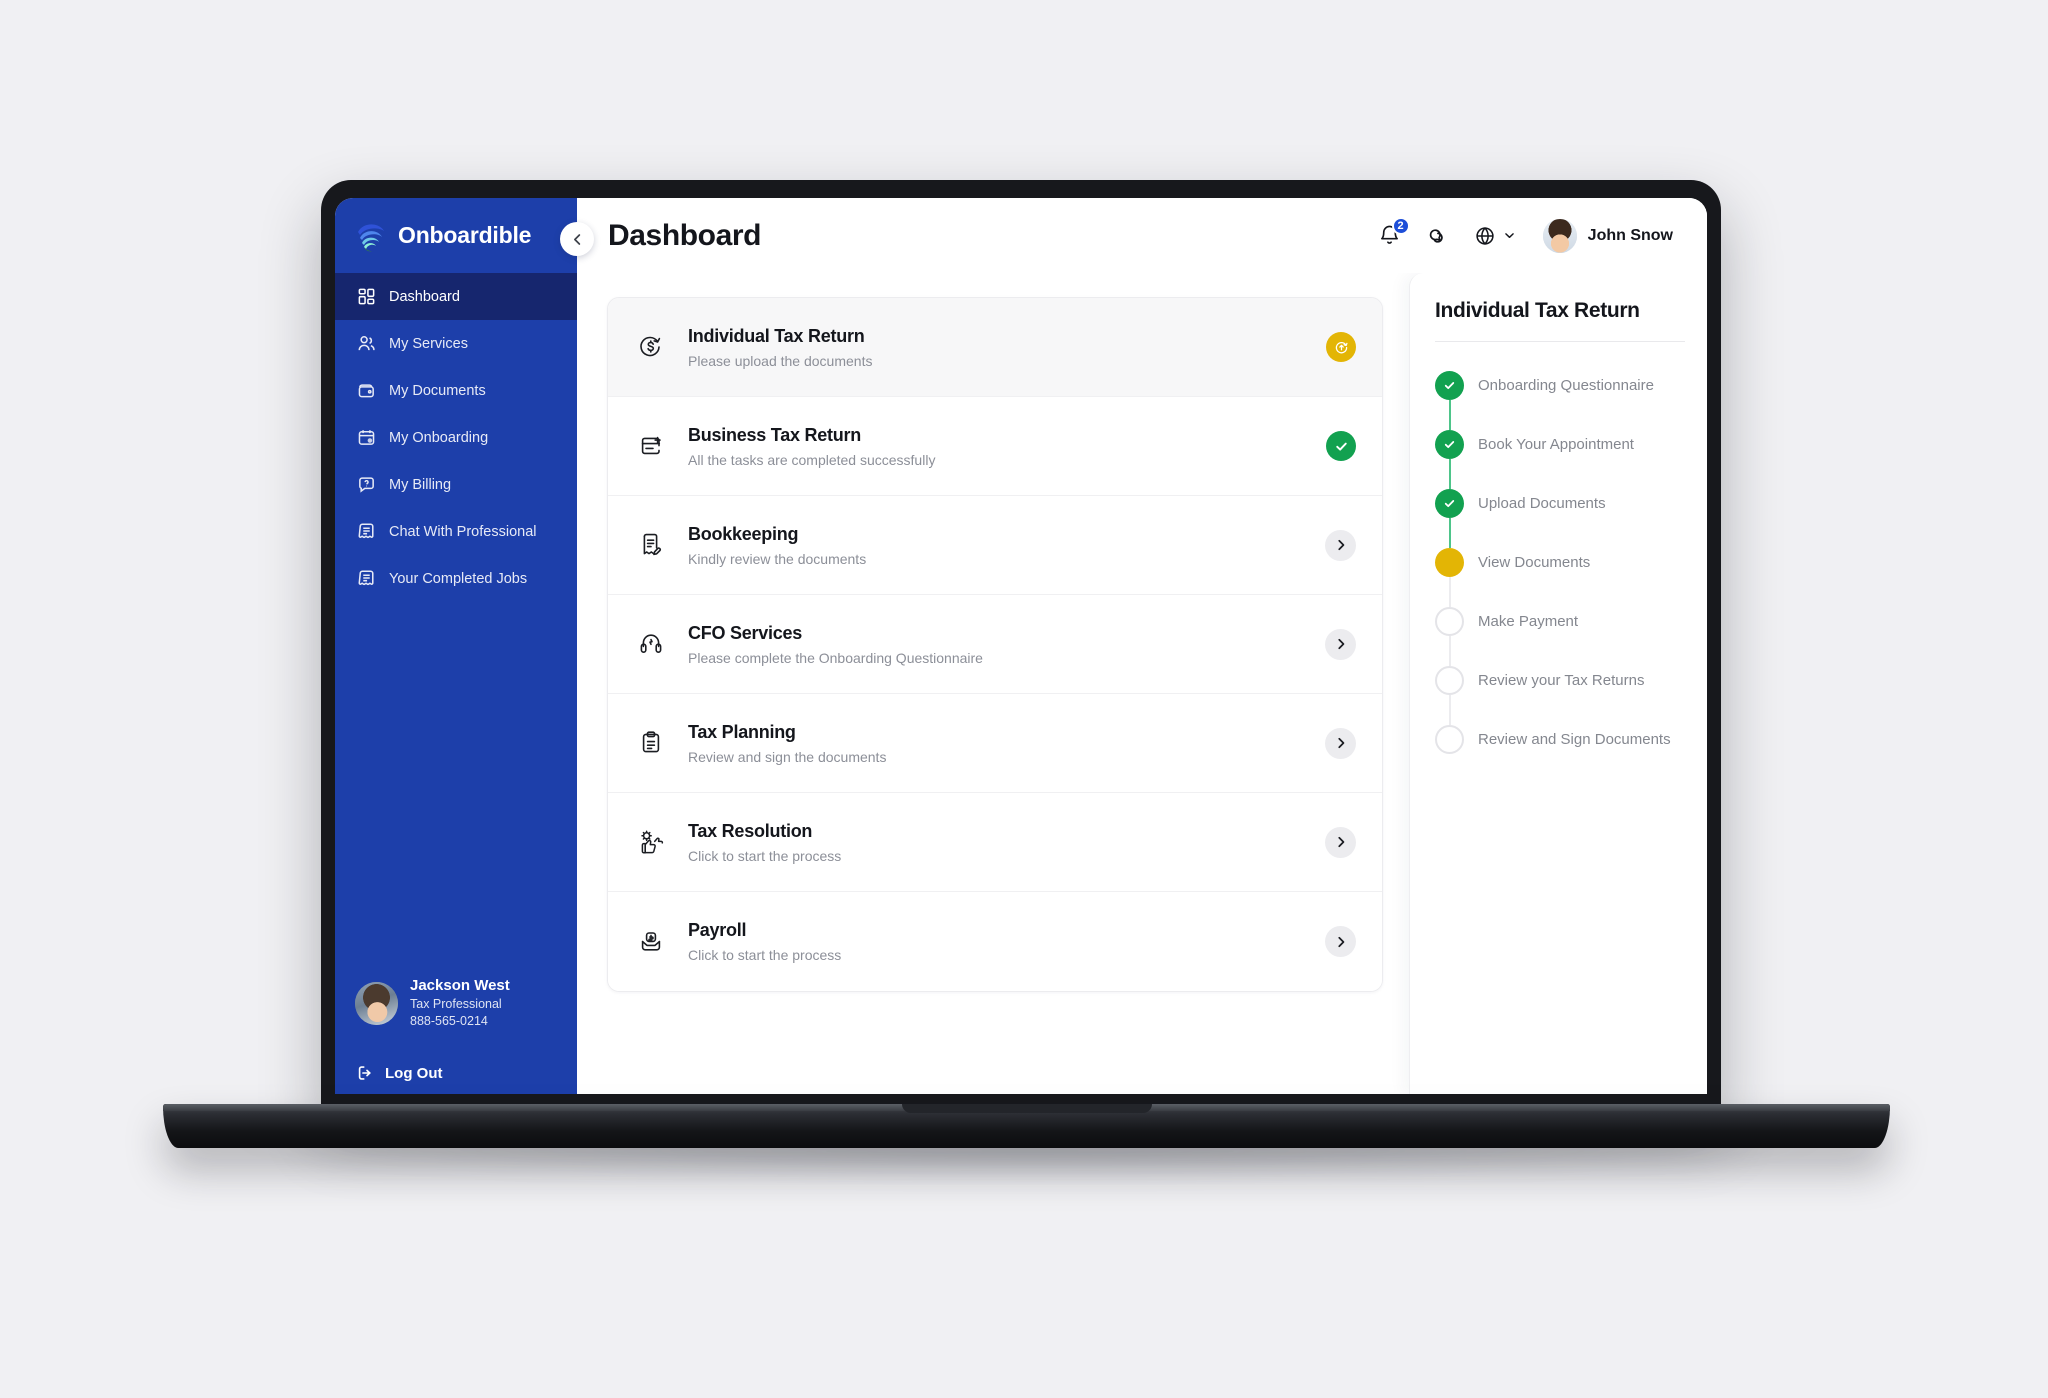 This screenshot has width=2048, height=1398. Describe the element at coordinates (651, 644) in the screenshot. I see `headset-icon` at that location.